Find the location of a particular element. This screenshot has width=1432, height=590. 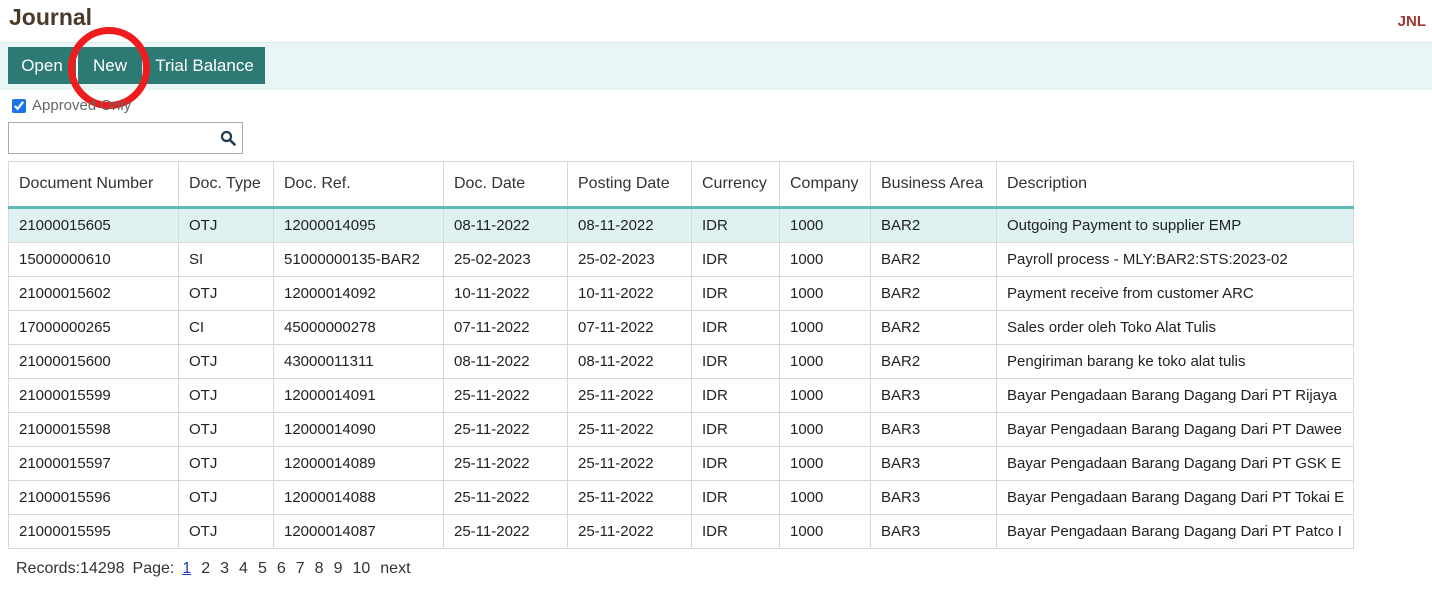

table-cell: 21000015598 is located at coordinates (93, 429).